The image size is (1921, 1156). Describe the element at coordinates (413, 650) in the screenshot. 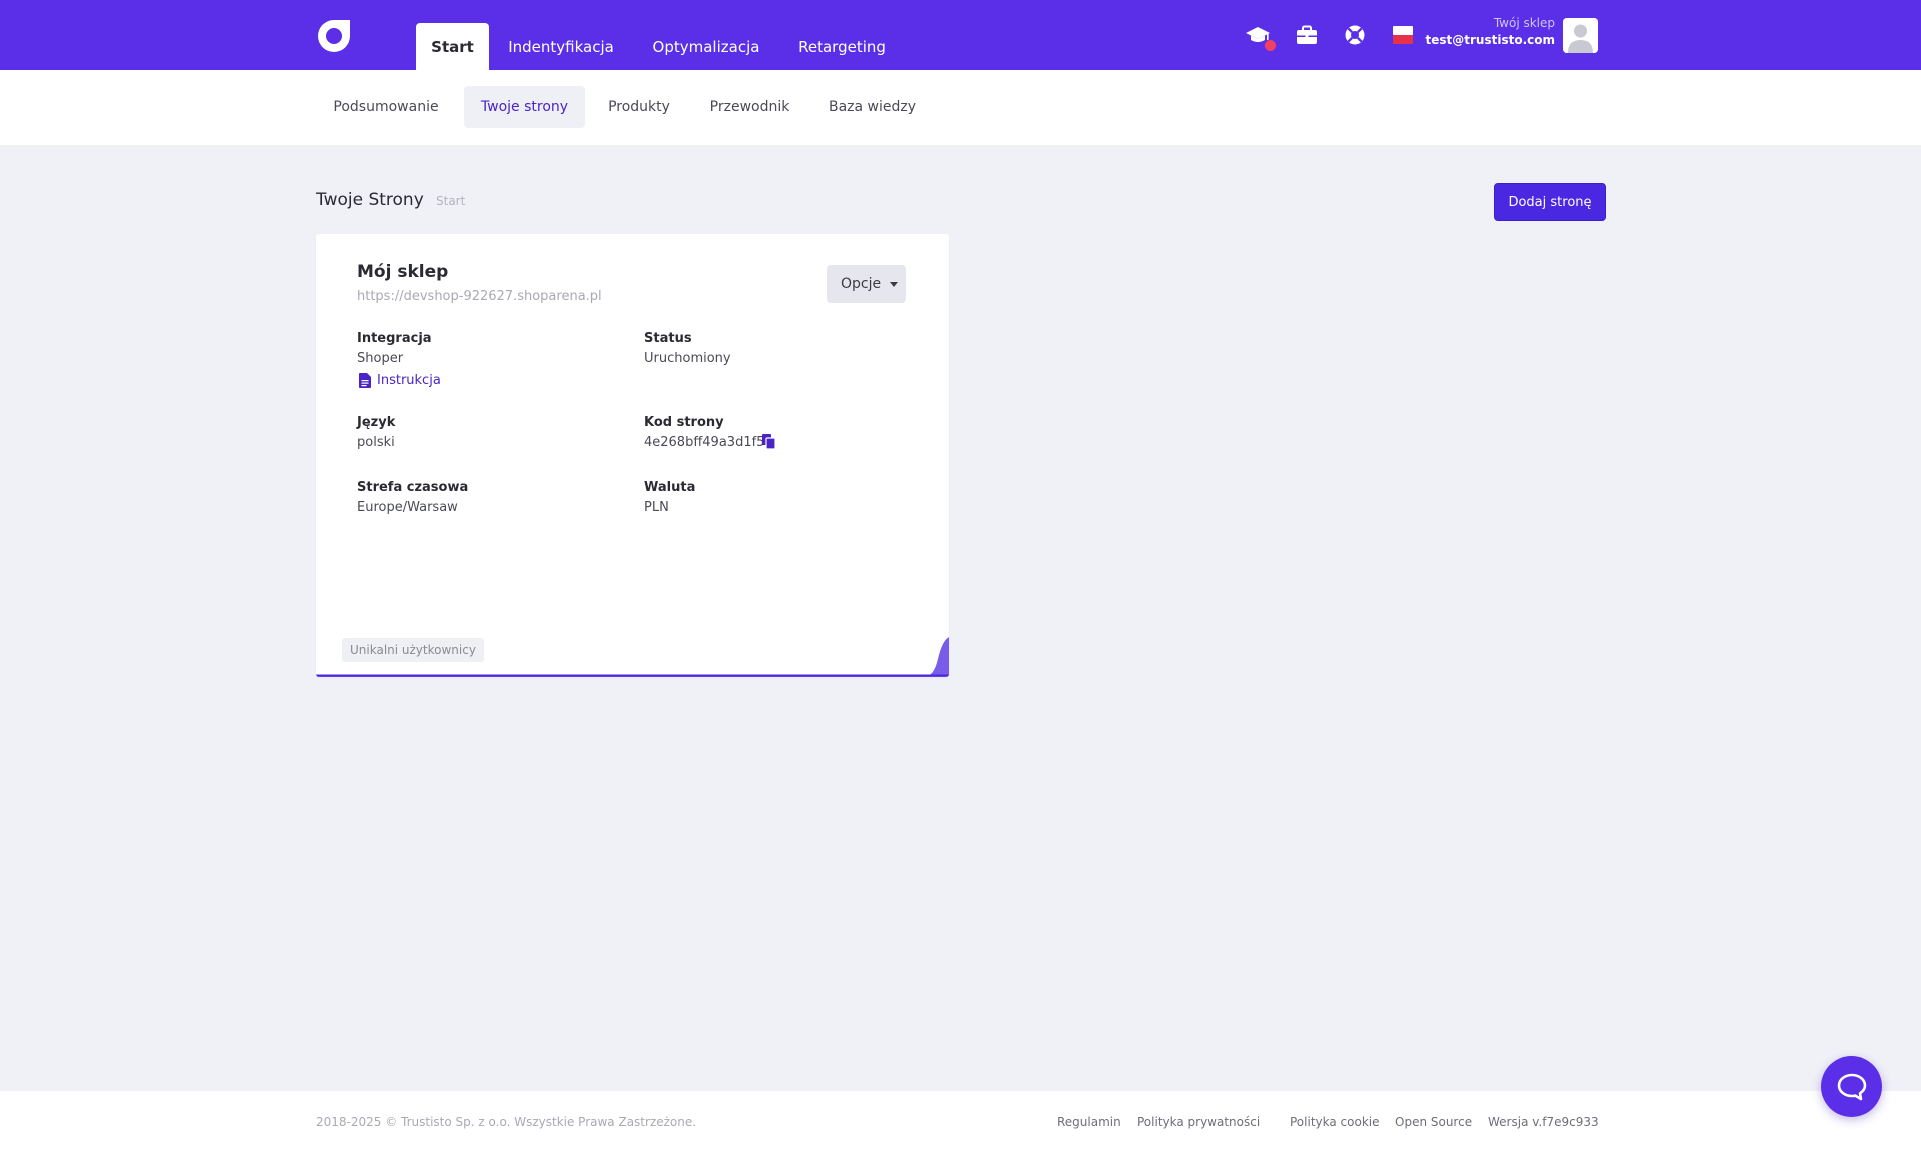

I see `chart-label: Unikalni użytkownicy` at that location.